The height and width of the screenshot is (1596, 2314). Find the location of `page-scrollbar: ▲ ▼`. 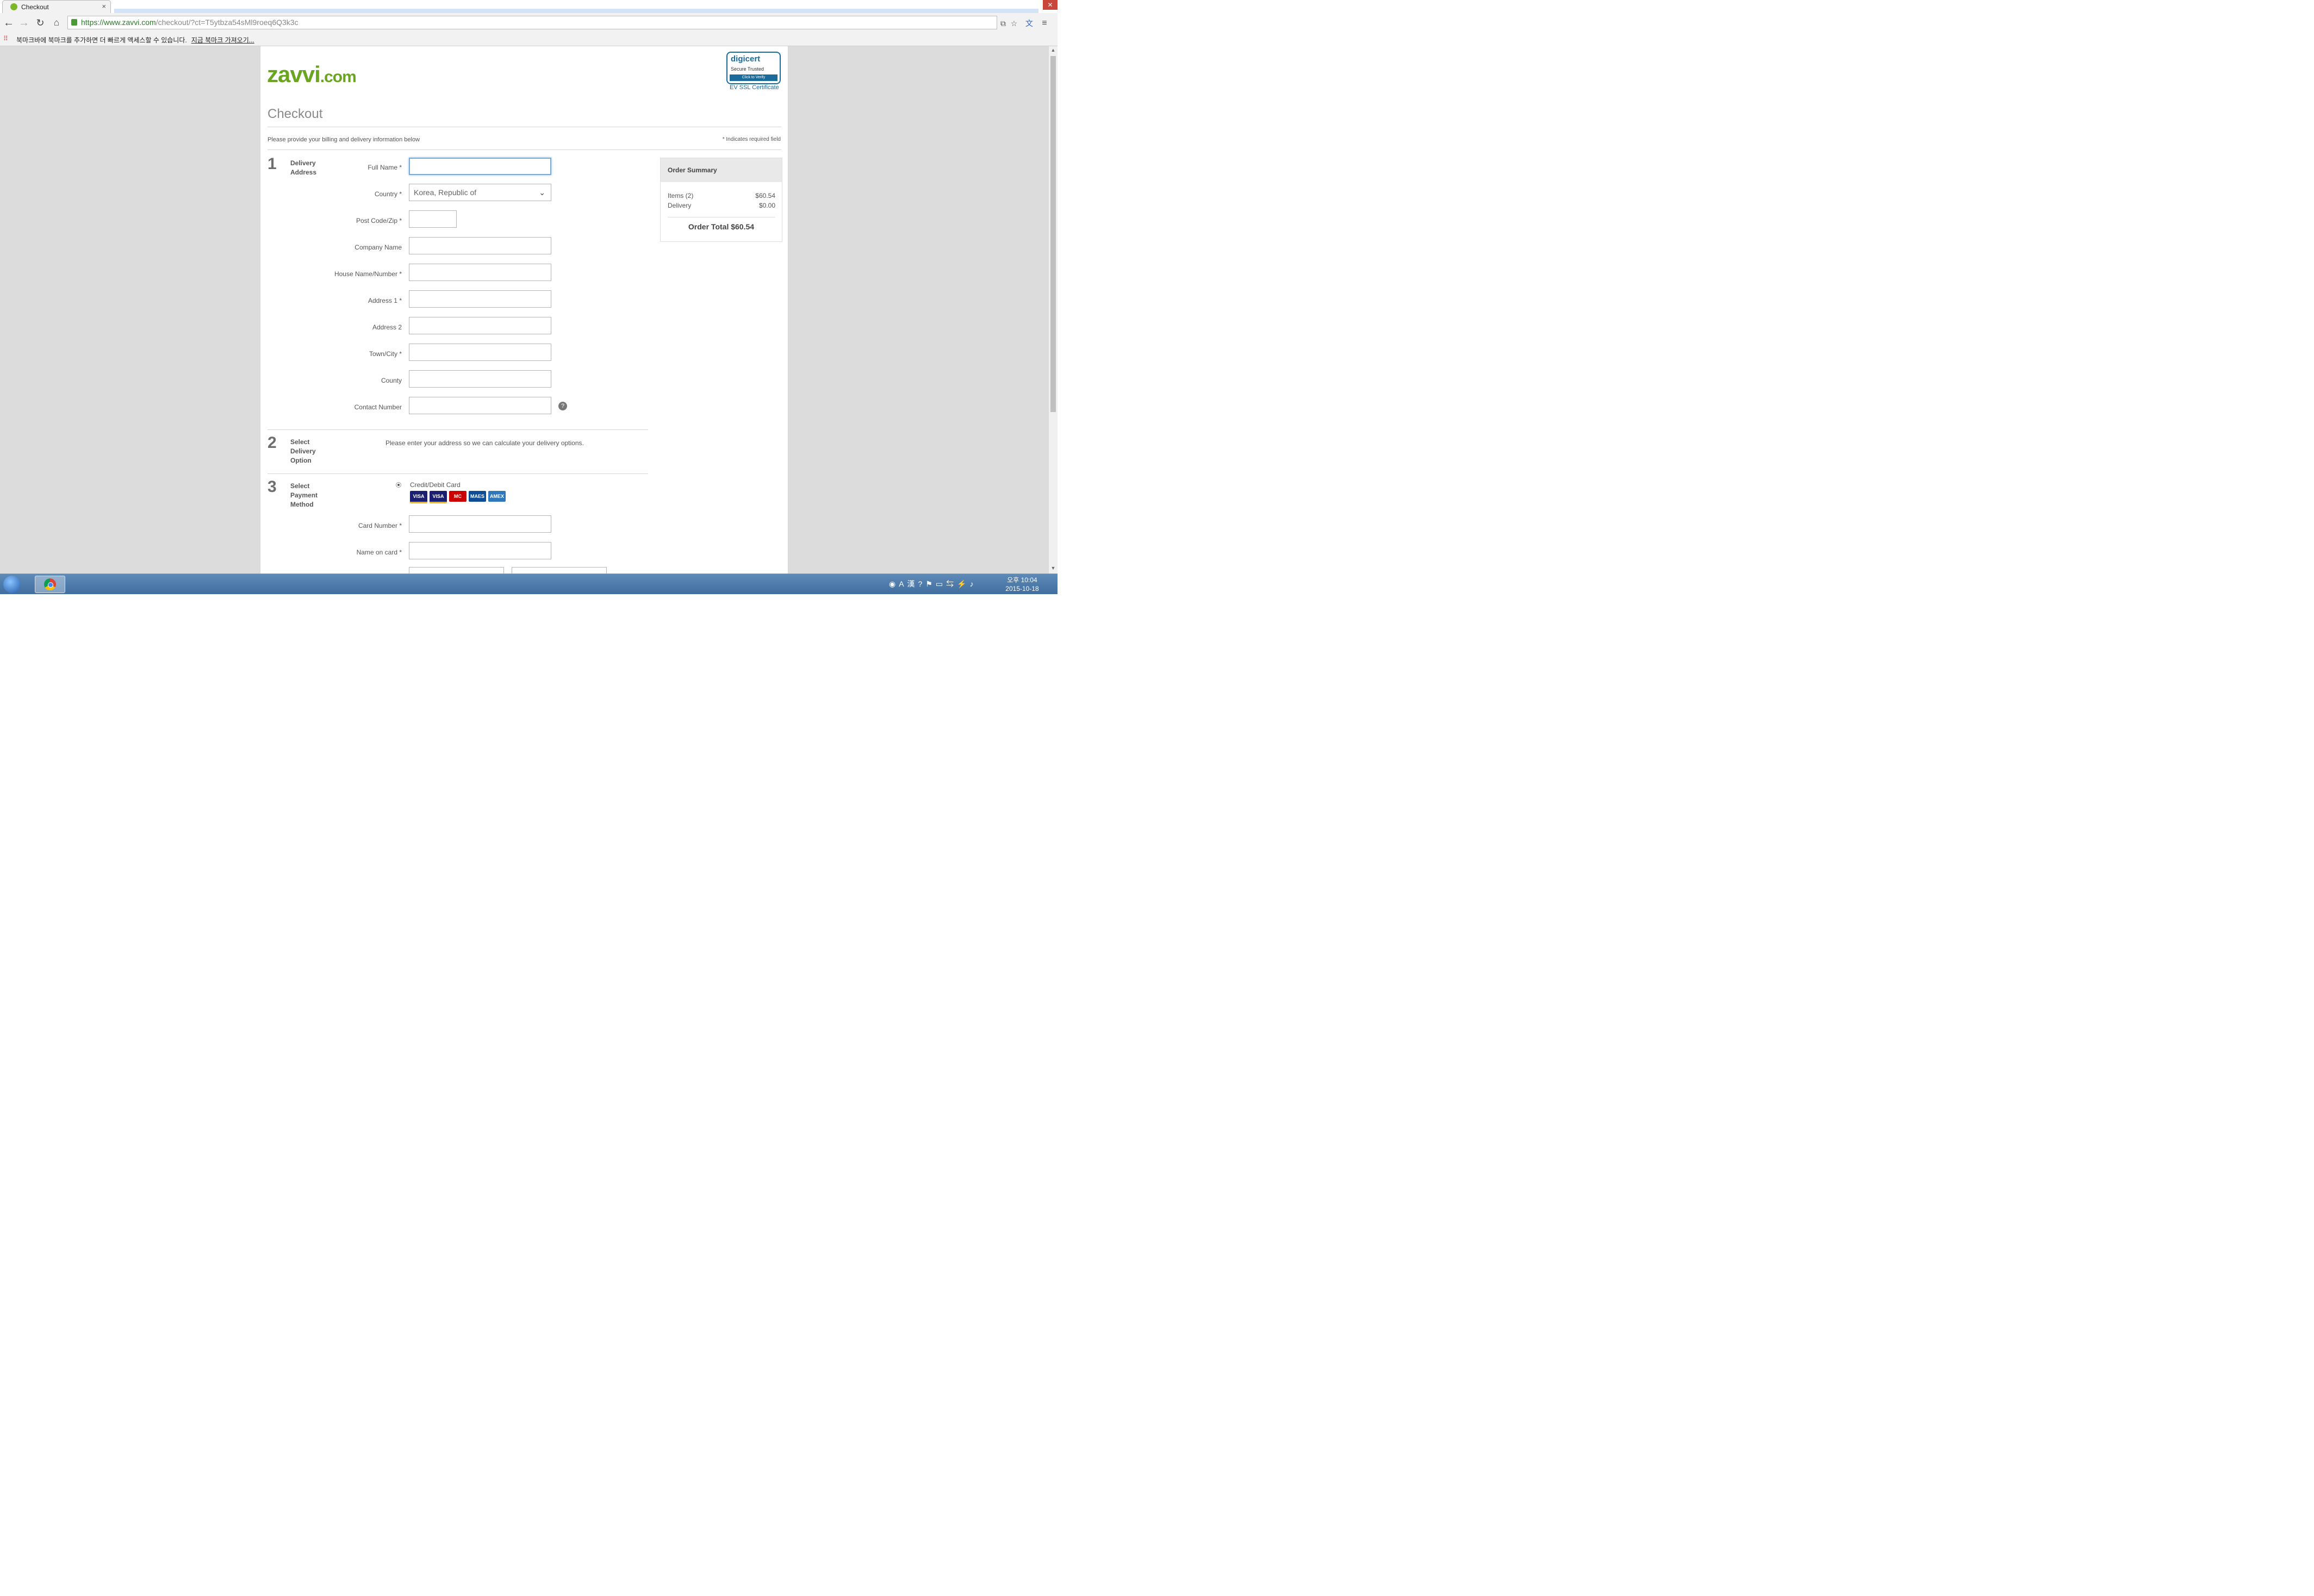

page-scrollbar: ▲ ▼ is located at coordinates (1053, 309).